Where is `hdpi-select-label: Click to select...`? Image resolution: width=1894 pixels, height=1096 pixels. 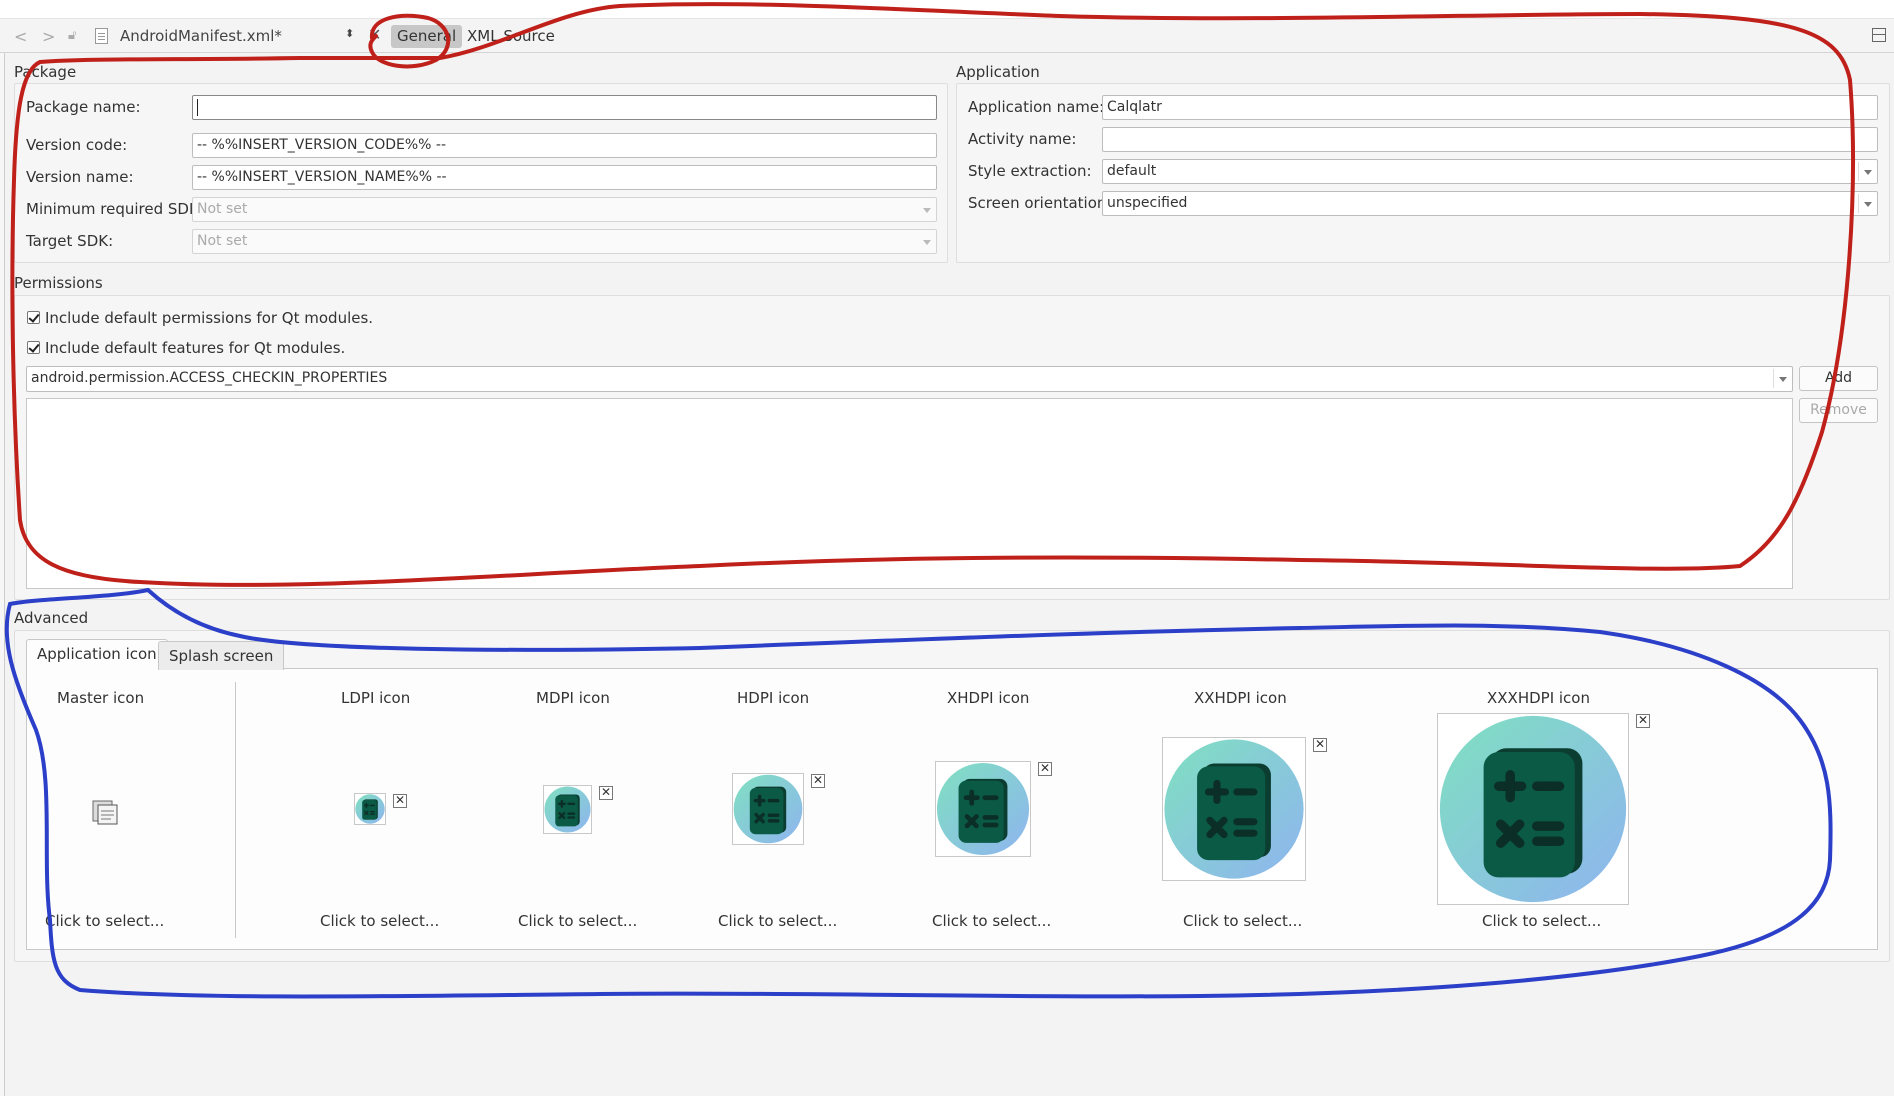
hdpi-select-label: Click to select... is located at coordinates (777, 921).